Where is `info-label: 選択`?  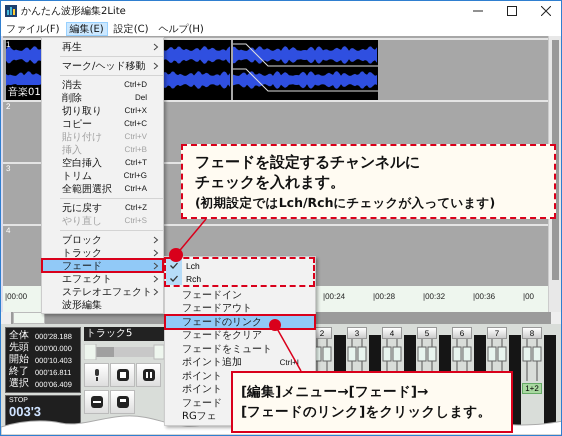
info-label: 選択 is located at coordinates (19, 384).